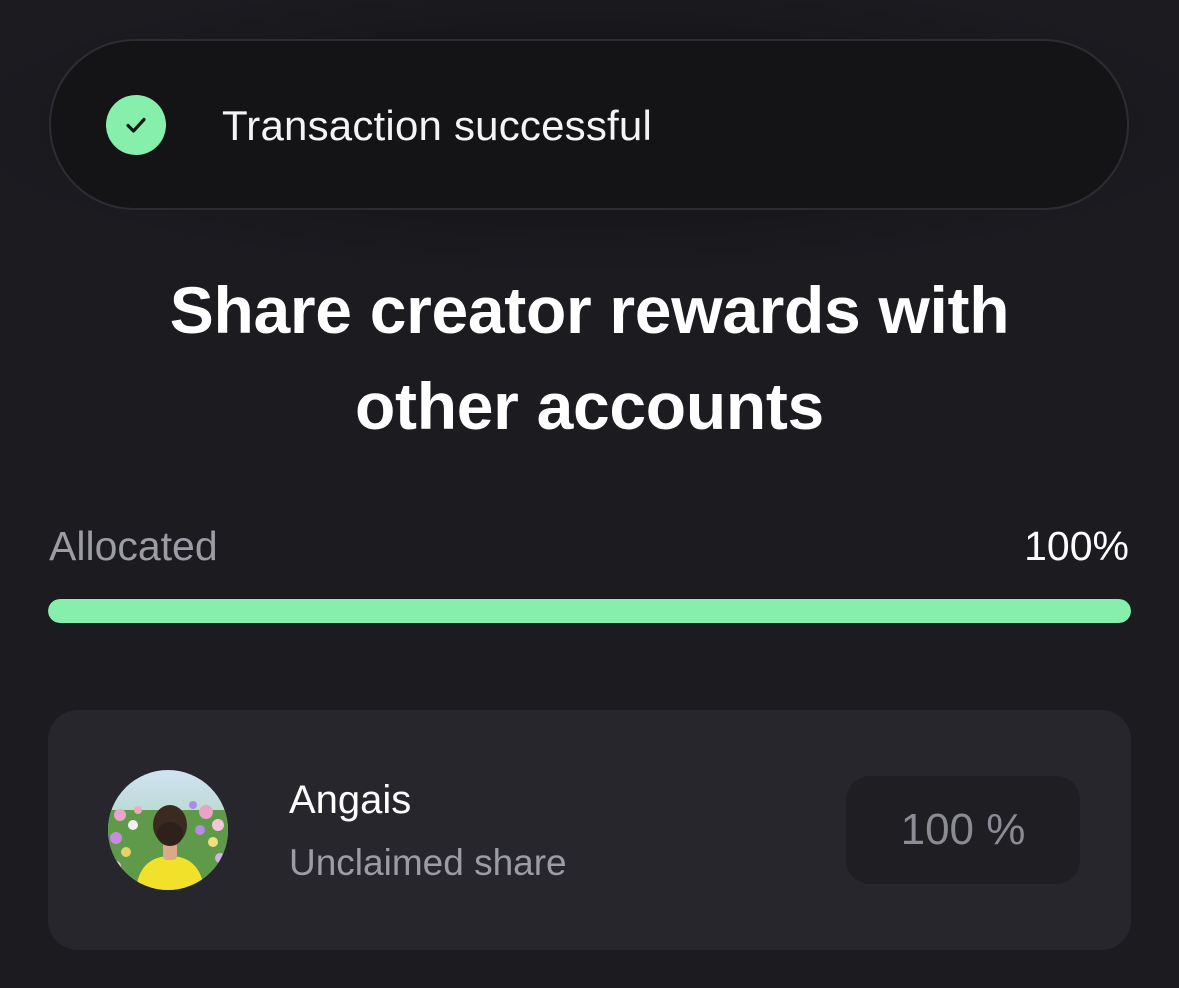  I want to click on share-percentage-field, so click(963, 830).